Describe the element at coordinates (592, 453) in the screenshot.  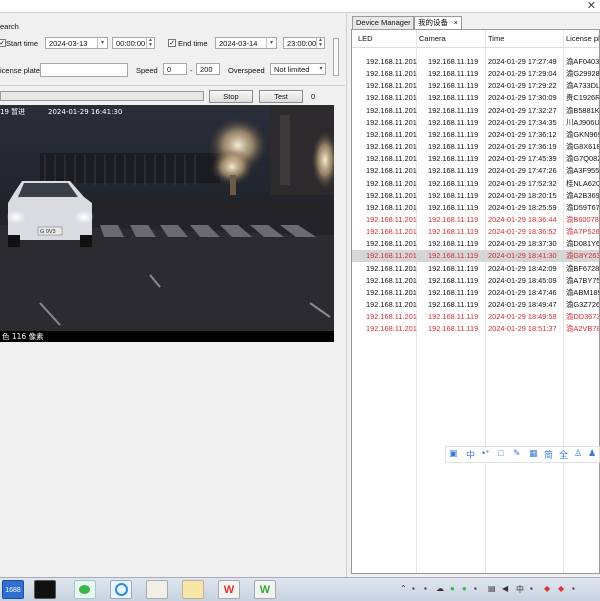
I see `user-icon: ♟` at that location.